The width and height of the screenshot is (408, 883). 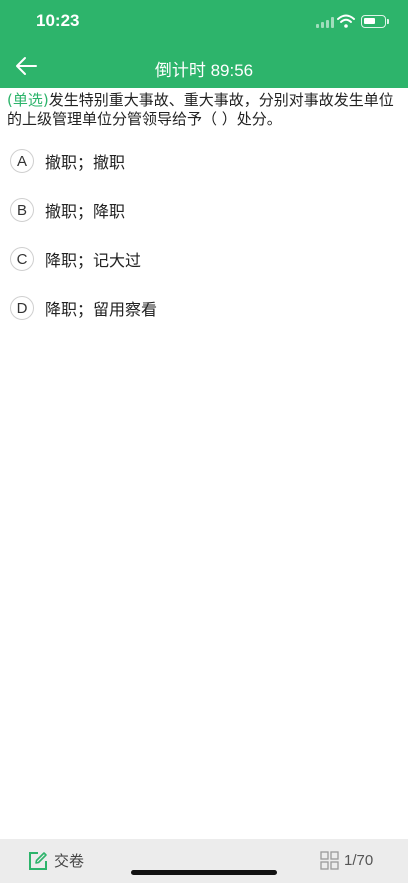 What do you see at coordinates (85, 211) in the screenshot?
I see `option-text: 撤职；降职` at bounding box center [85, 211].